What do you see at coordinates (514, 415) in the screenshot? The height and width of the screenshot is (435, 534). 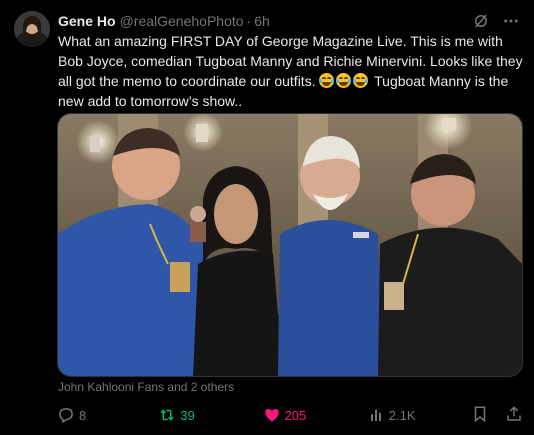 I see `share-icon` at bounding box center [514, 415].